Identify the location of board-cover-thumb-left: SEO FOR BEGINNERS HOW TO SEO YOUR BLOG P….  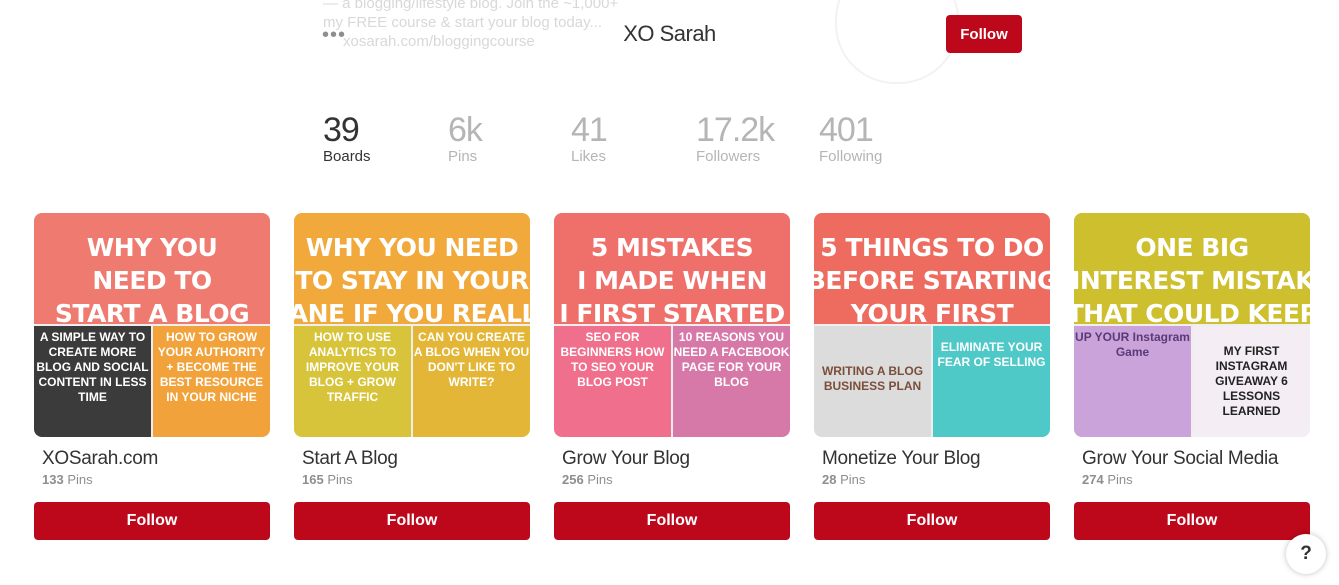
(612, 381).